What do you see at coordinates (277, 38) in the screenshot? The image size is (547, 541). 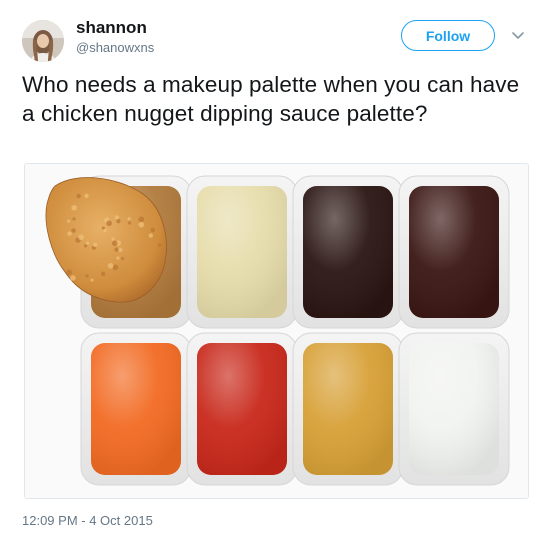 I see `tweet-header: shannon @shanowxns Follow` at bounding box center [277, 38].